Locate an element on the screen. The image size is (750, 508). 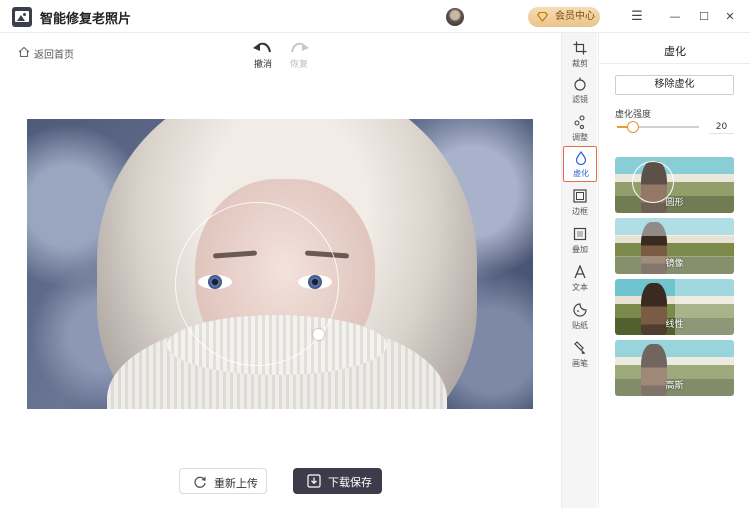
tool-adjust: 调整 is located at coordinates (580, 129).